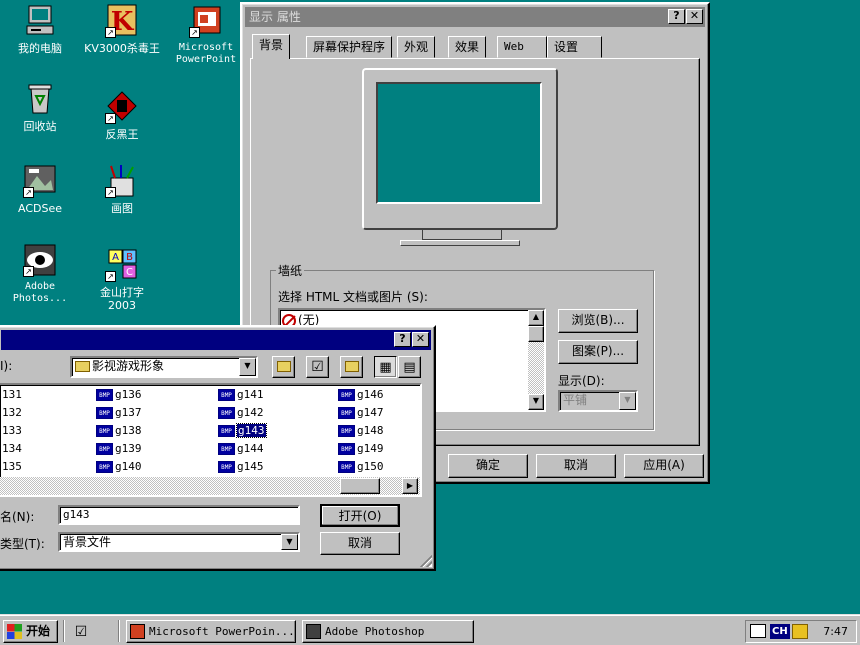 The image size is (860, 645). I want to click on file-item: BMP g140, so click(119, 467).